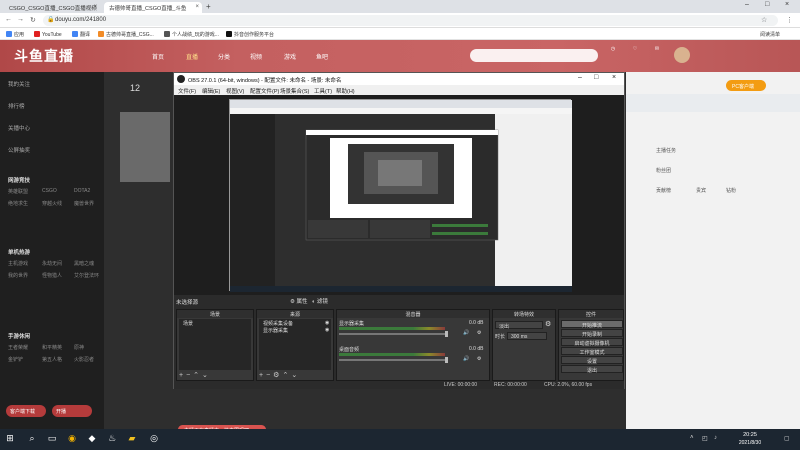 This screenshot has height=450, width=800. I want to click on avatar, so click(682, 55).